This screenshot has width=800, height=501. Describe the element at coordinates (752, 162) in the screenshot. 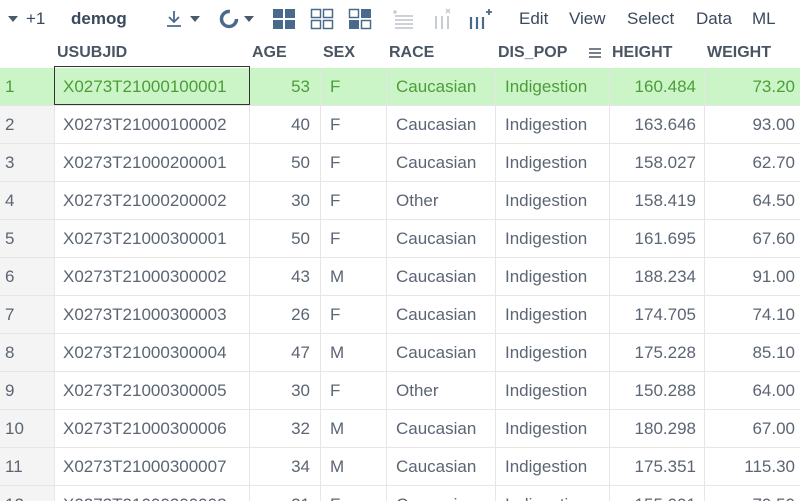

I see `cell-weight: 62.70` at that location.